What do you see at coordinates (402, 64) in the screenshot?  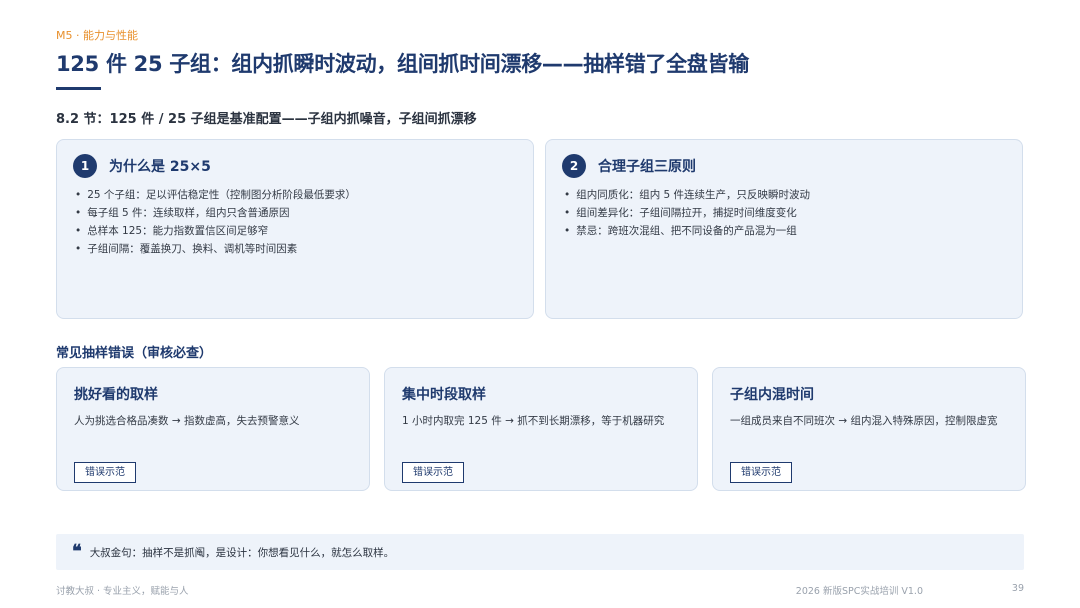 I see `page-title: 125 件 25 子组：组内抓瞬时波动，组间抓时间漂移——抽样错了全盘皆输` at bounding box center [402, 64].